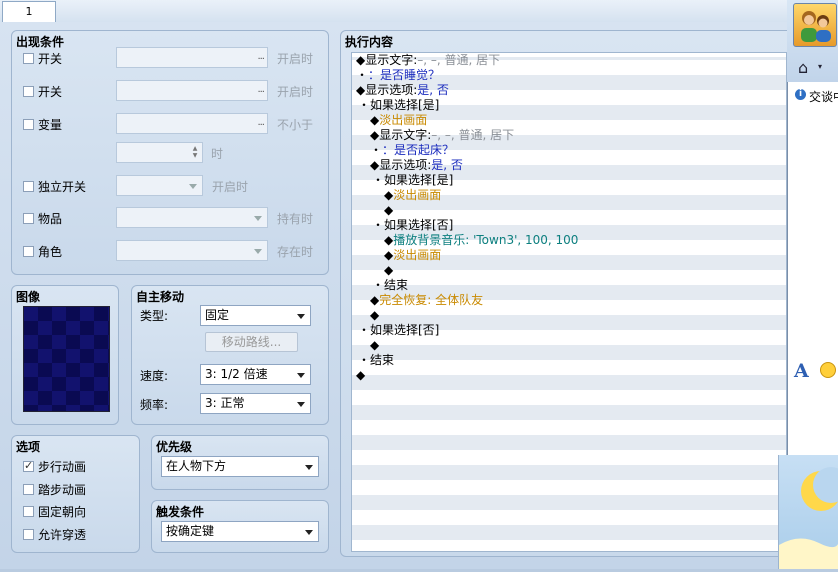  I want to click on priority-value: 在人物下方, so click(196, 466).